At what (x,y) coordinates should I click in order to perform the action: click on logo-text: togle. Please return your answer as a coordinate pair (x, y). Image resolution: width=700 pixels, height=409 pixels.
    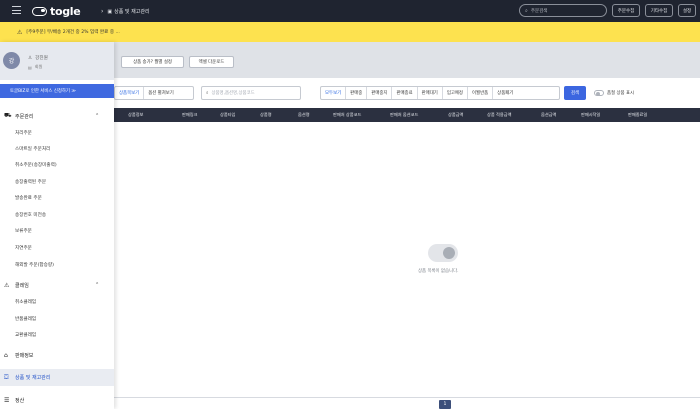
    Looking at the image, I should click on (65, 11).